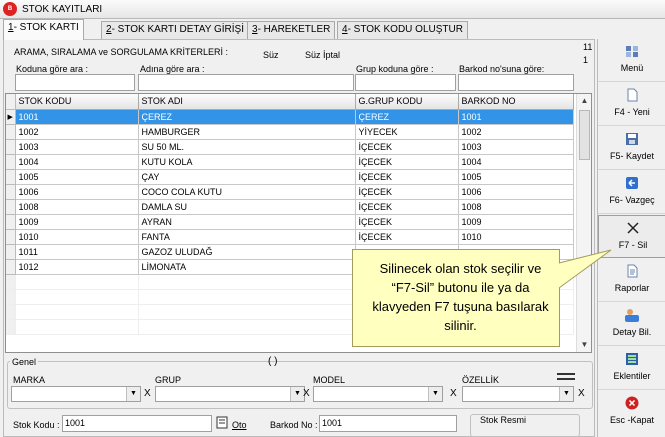  Describe the element at coordinates (407, 117) in the screenshot. I see `cell-grup-kodu: ÇEREZ` at that location.